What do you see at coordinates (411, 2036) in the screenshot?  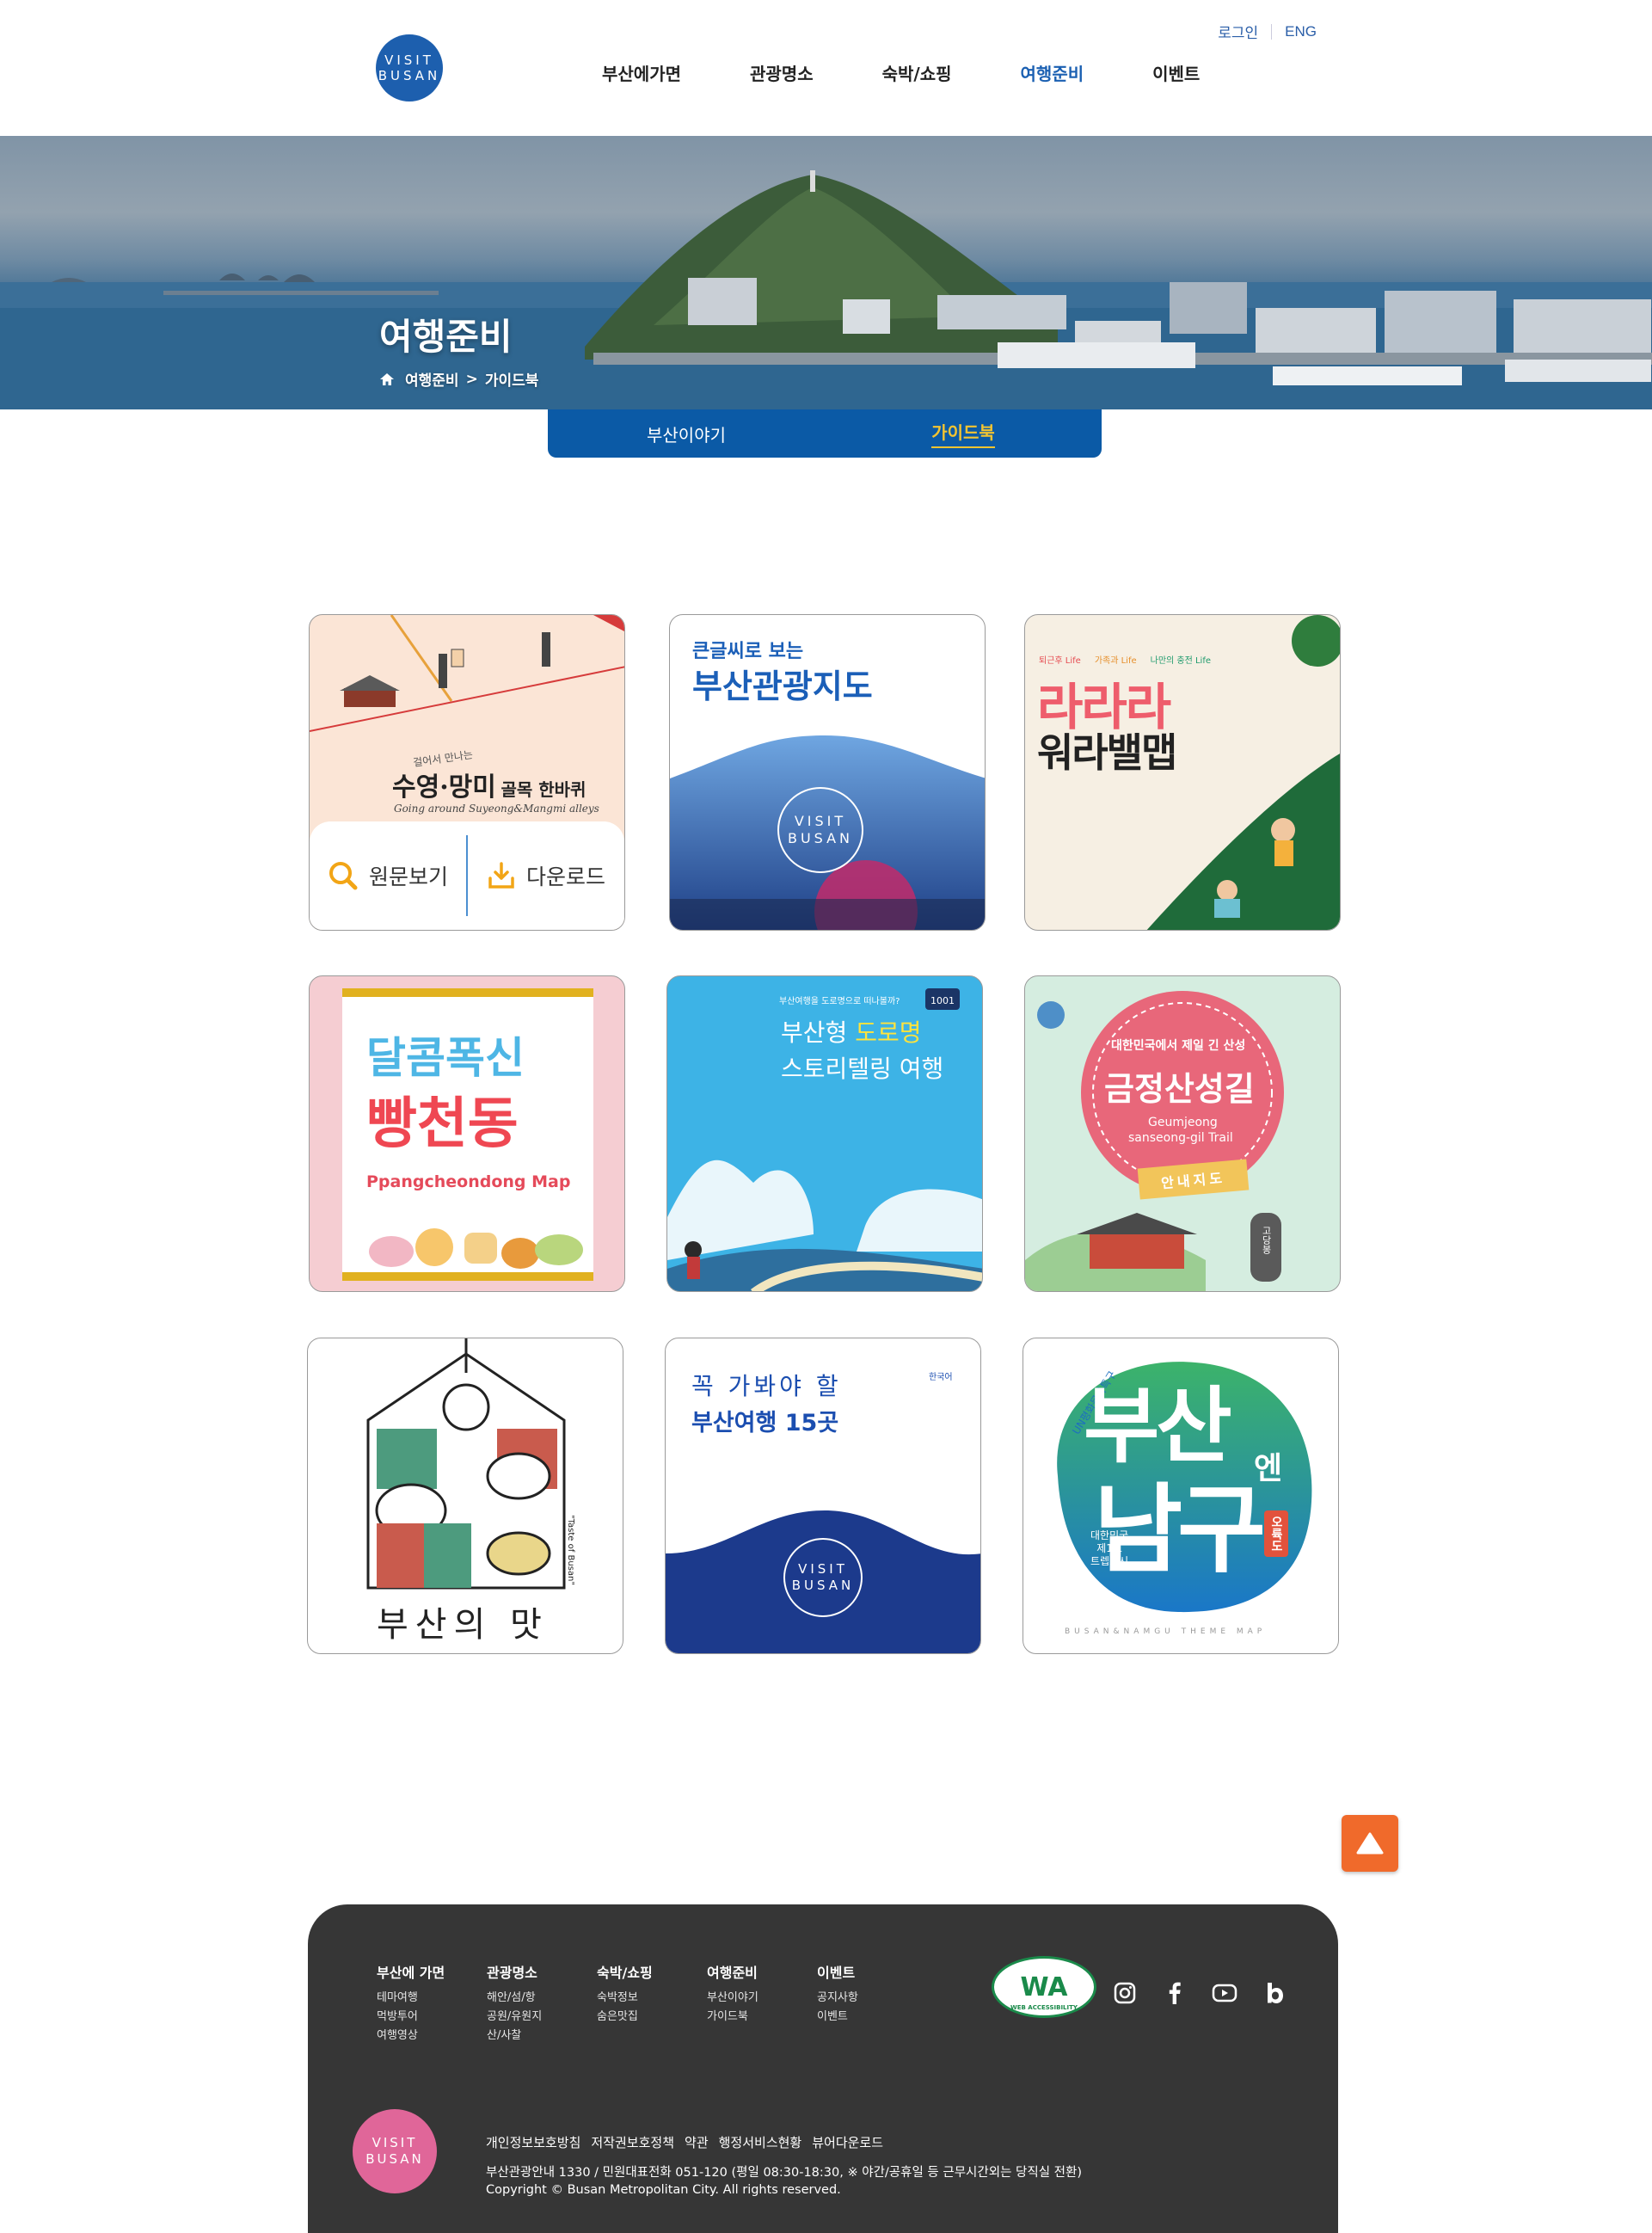 I see `footer-link: 여행영상` at bounding box center [411, 2036].